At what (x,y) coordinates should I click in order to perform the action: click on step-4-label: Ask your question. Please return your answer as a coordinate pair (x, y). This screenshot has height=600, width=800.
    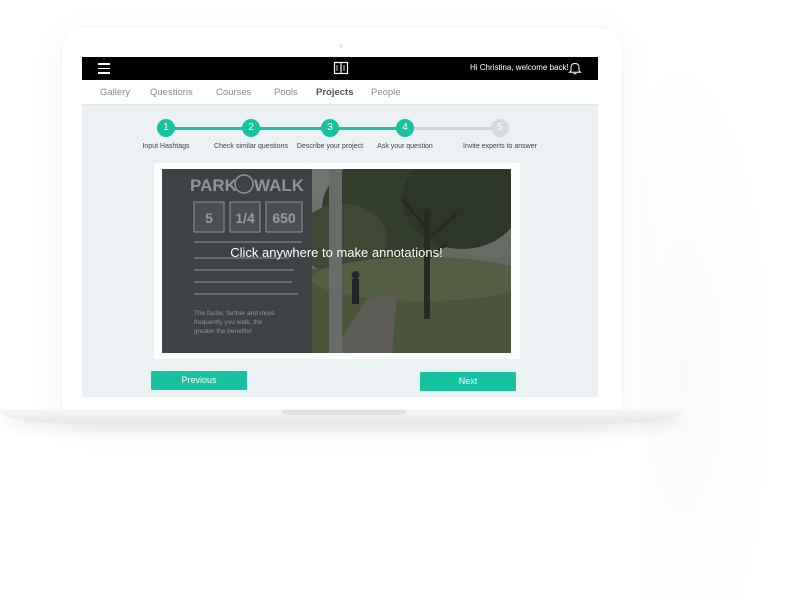
    Looking at the image, I should click on (405, 146).